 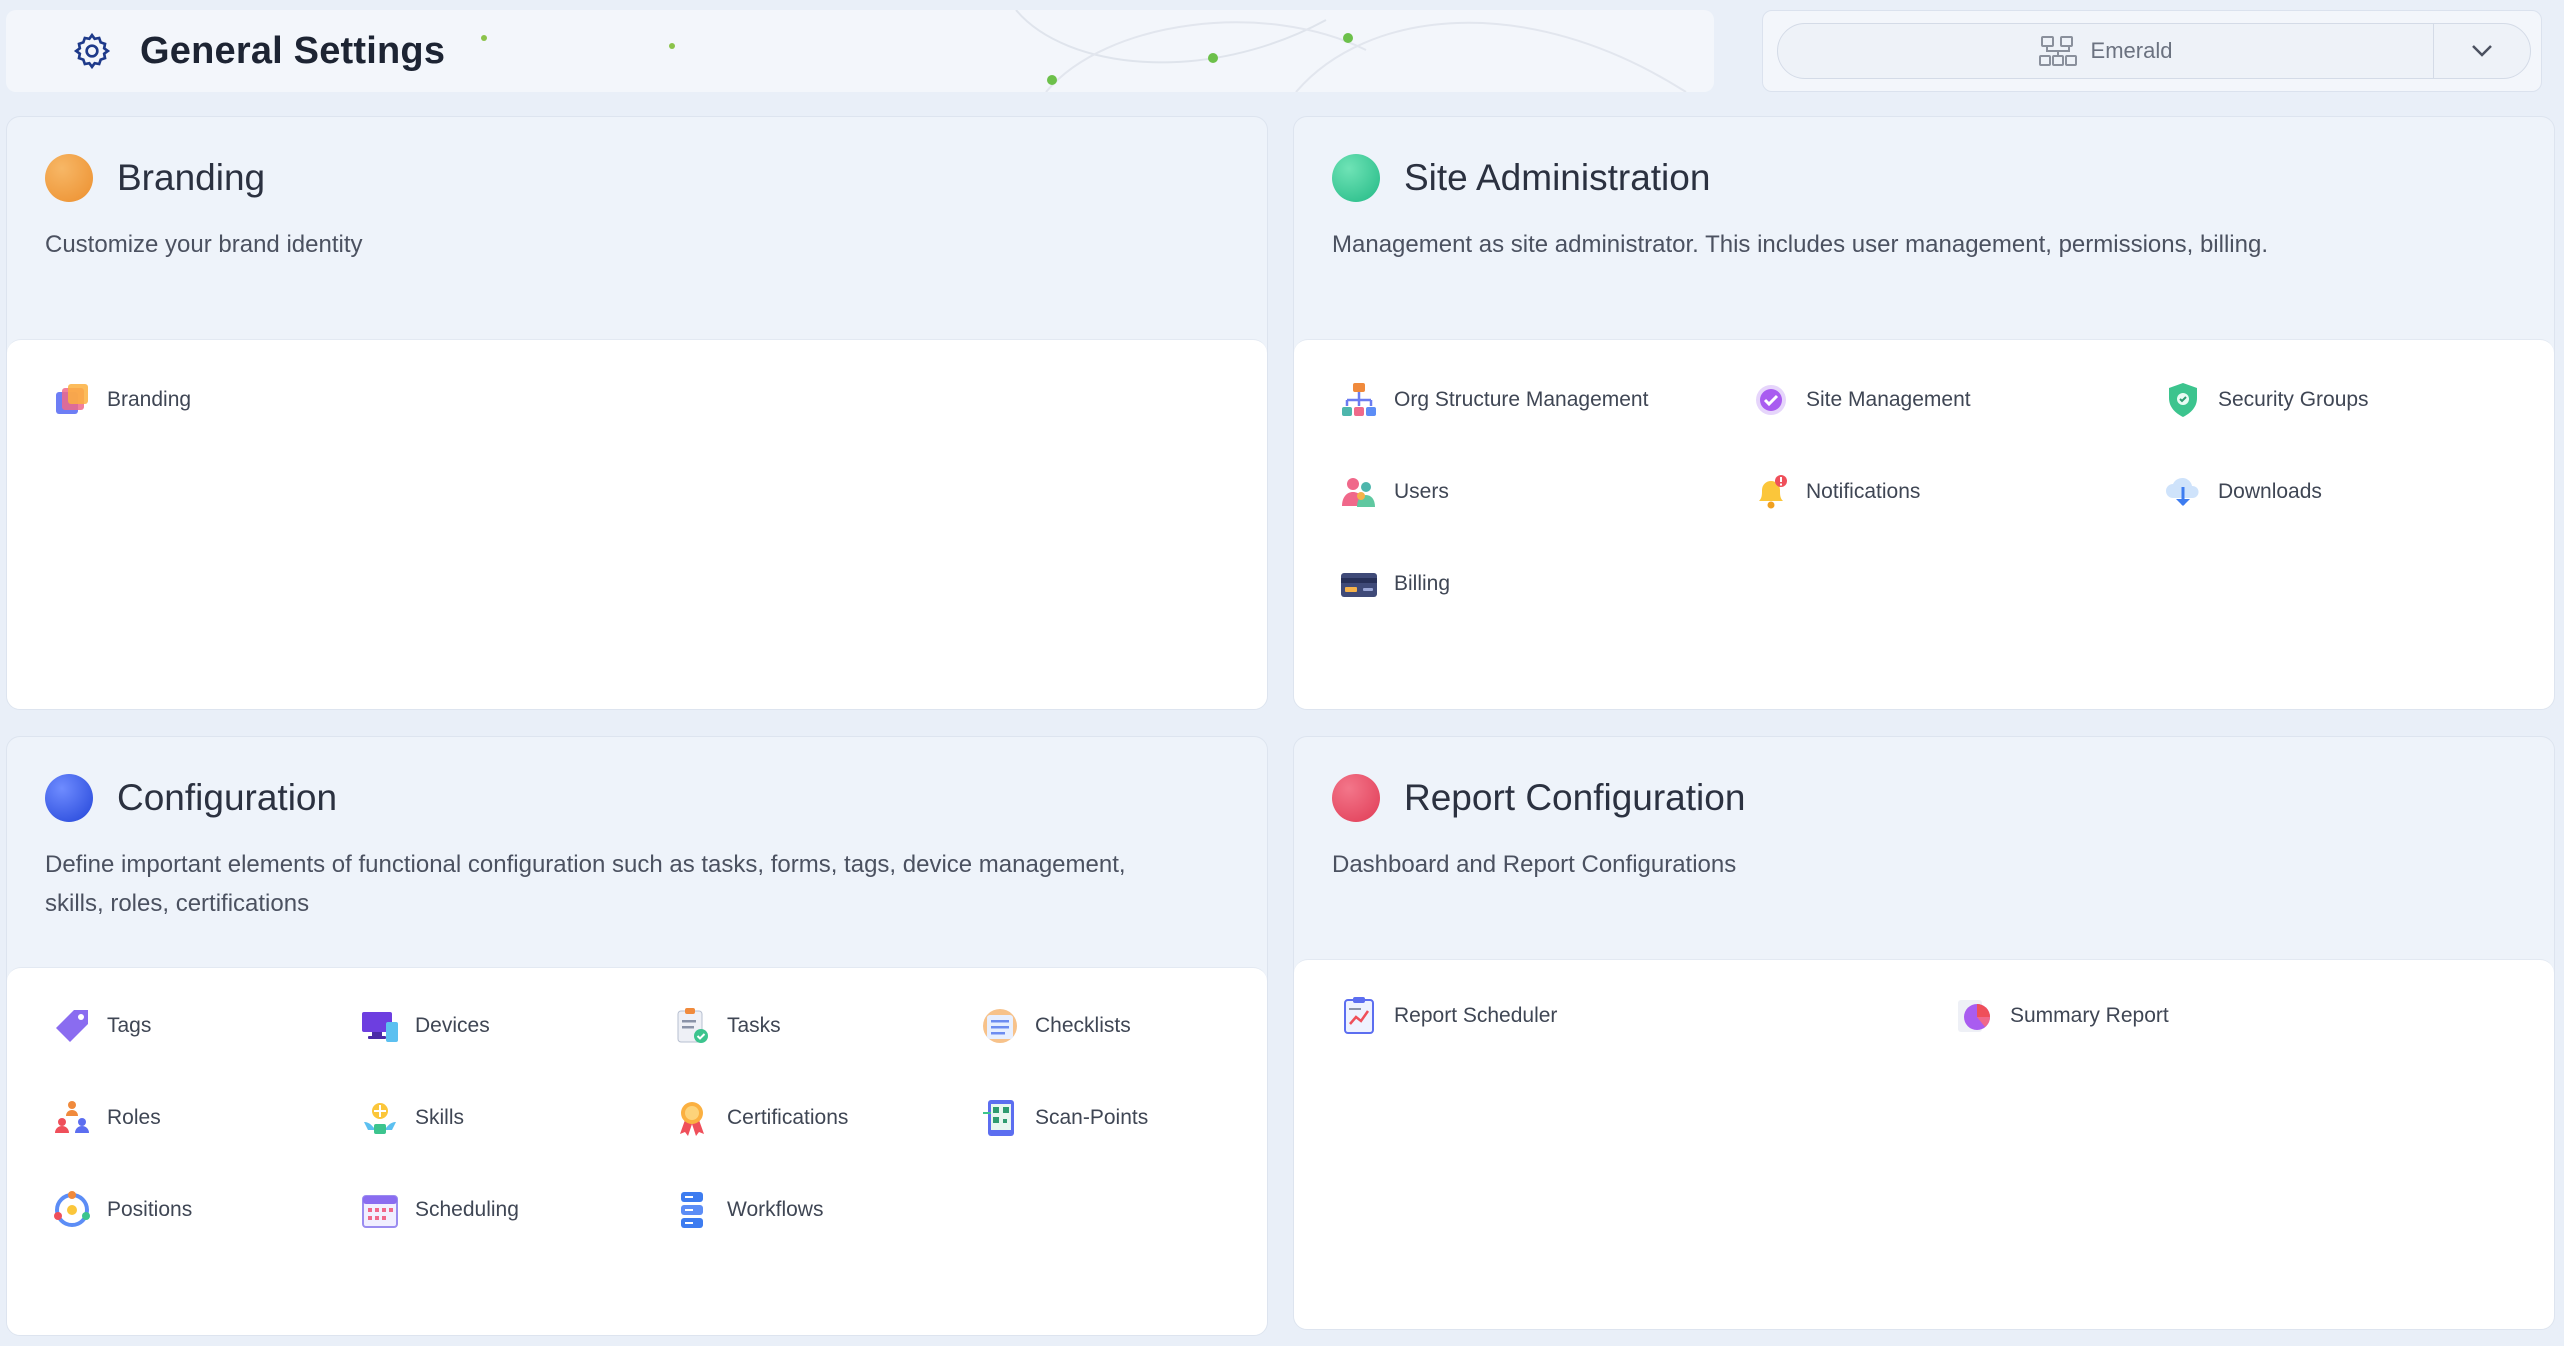 What do you see at coordinates (2089, 1015) in the screenshot?
I see `settings-link-label: Summary Report` at bounding box center [2089, 1015].